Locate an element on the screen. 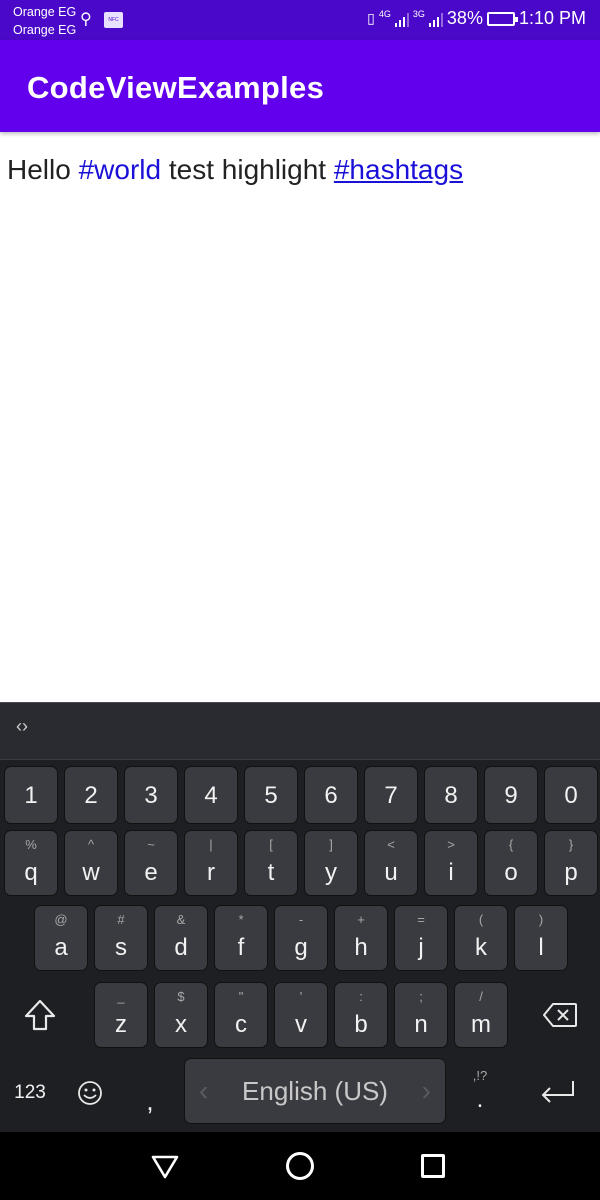 Image resolution: width=600 pixels, height=1200 pixels. key: (k is located at coordinates (481, 938).